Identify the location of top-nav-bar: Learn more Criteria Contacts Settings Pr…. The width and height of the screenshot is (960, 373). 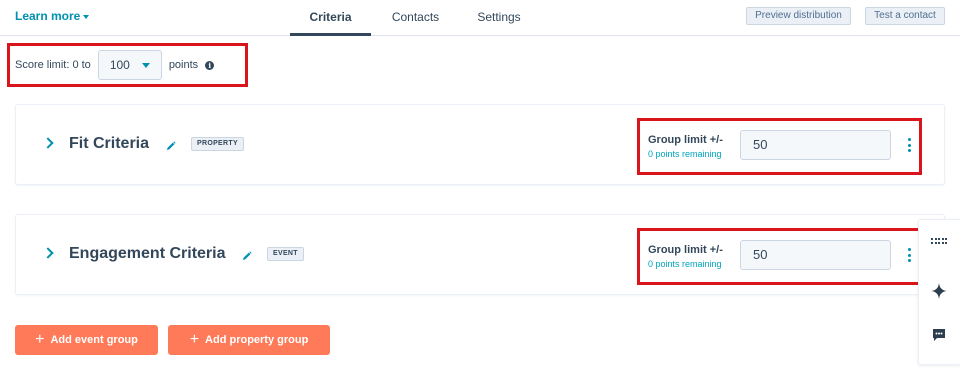
(480, 18).